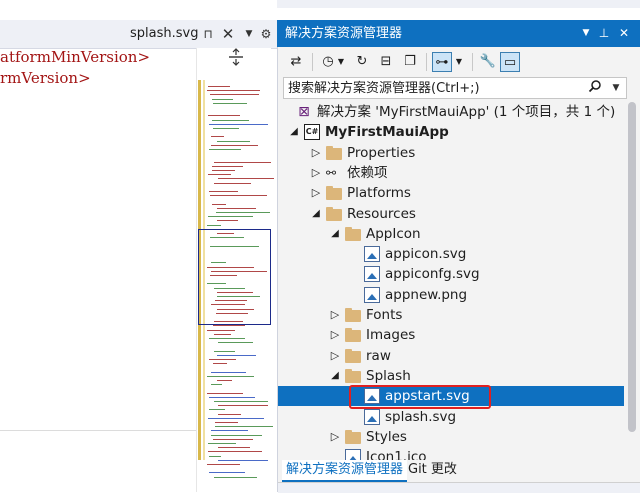 The height and width of the screenshot is (493, 640). What do you see at coordinates (388, 375) in the screenshot?
I see `tree-item-label: Splash` at bounding box center [388, 375].